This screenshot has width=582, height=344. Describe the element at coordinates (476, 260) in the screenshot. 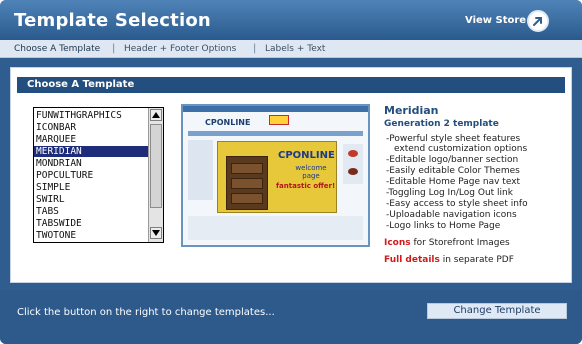

I see `full-details-note-text: in separate PDF` at that location.